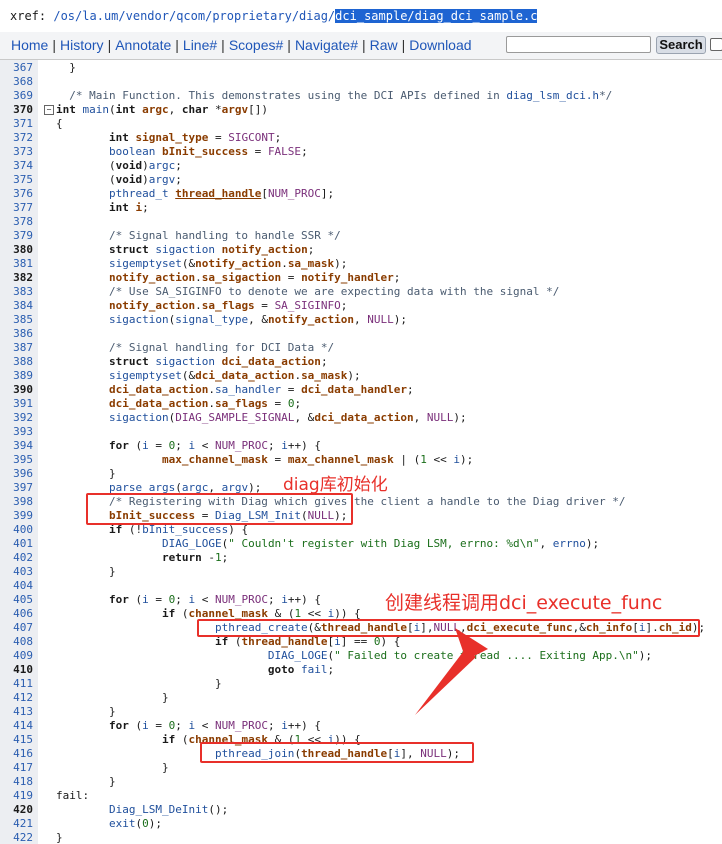 This screenshot has width=722, height=844. I want to click on path-selected-file: dci_sample/diag_dci_sample.c, so click(436, 16).